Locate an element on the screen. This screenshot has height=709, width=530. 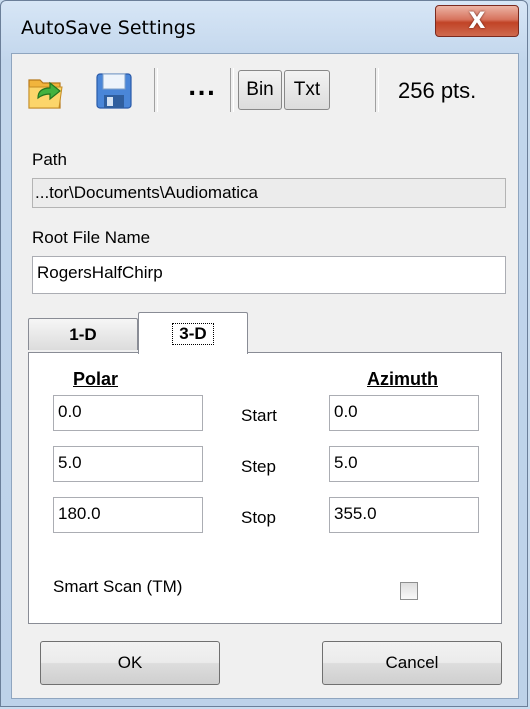
smart-scan-label: Smart Scan (TM) is located at coordinates (118, 586).